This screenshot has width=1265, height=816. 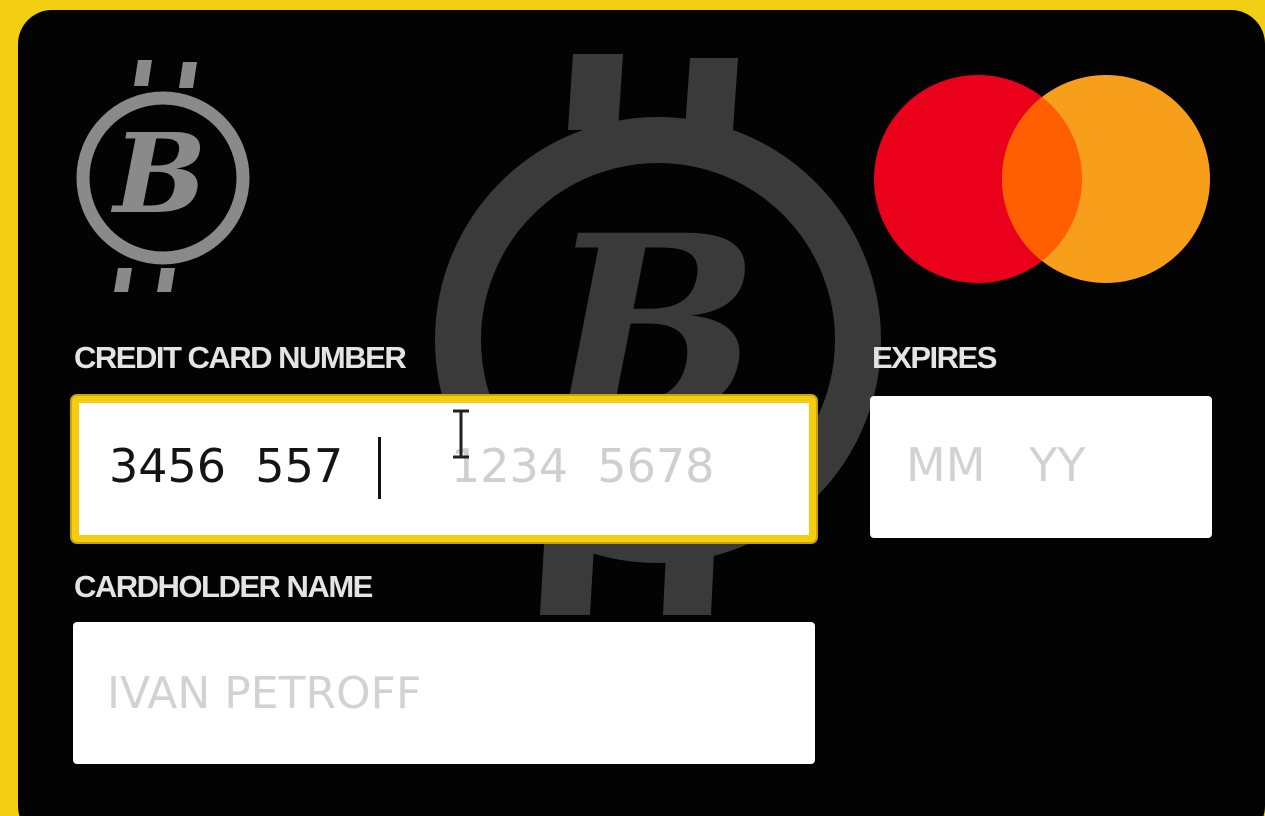 What do you see at coordinates (159, 173) in the screenshot?
I see `svg-text: B` at bounding box center [159, 173].